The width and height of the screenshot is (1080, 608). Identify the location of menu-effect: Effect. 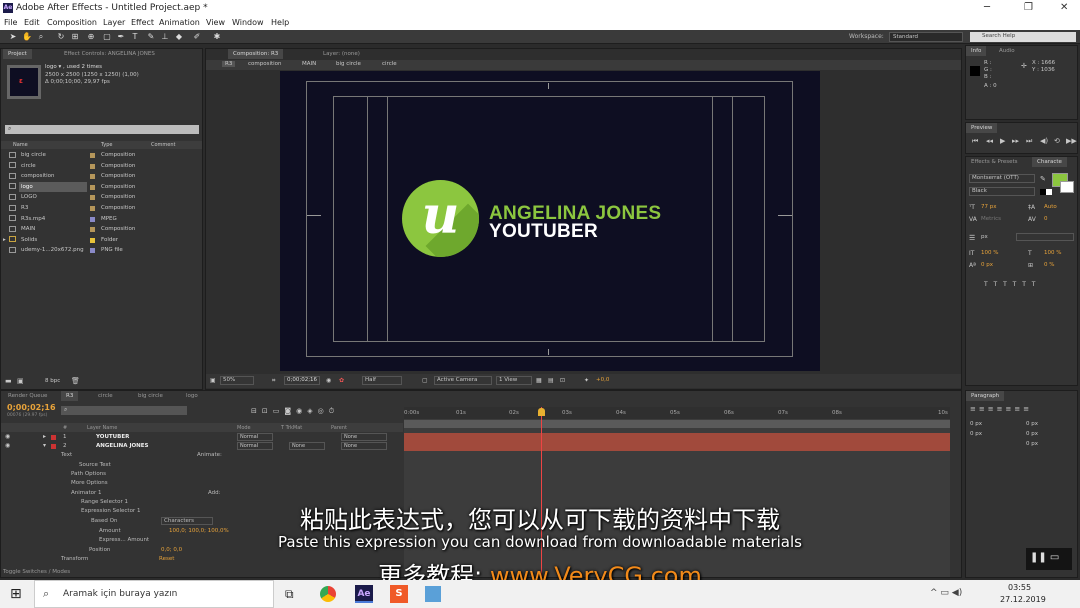
(142, 22).